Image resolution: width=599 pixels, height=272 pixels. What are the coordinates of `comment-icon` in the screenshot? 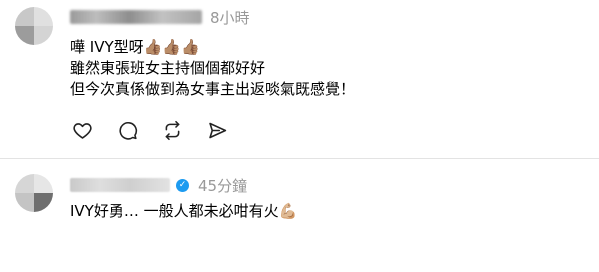 It's located at (127, 130).